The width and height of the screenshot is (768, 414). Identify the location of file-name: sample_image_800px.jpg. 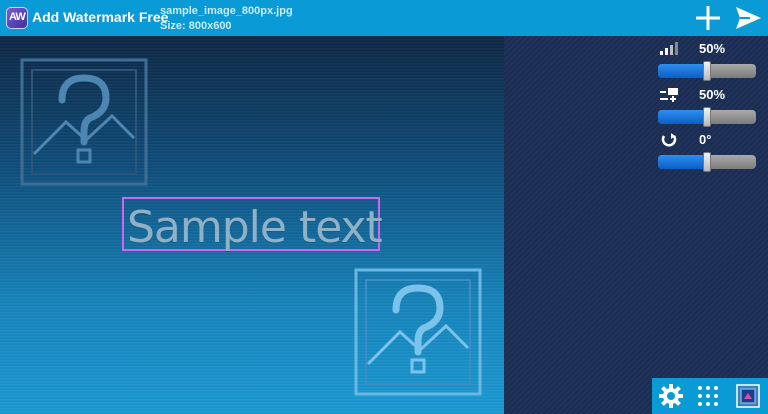
(226, 11).